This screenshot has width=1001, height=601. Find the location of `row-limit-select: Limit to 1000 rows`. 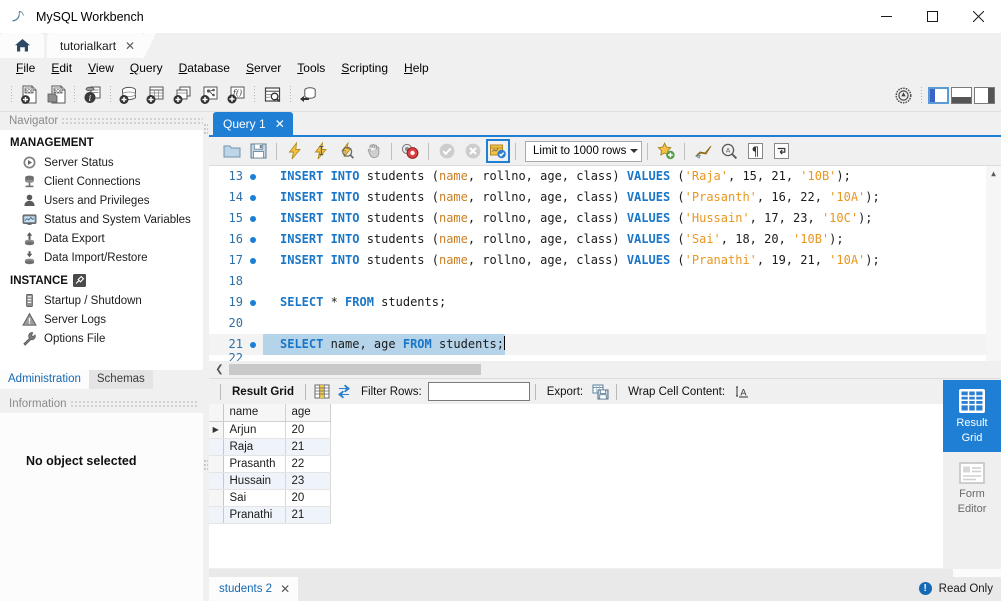

row-limit-select: Limit to 1000 rows is located at coordinates (583, 151).